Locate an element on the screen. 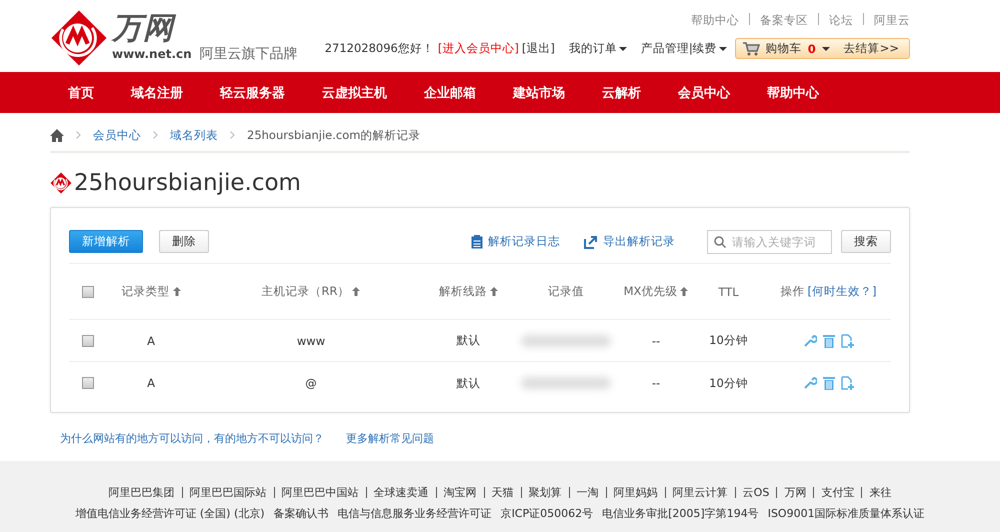 This screenshot has height=532, width=1000. column-header: 操作 [何时生效？] is located at coordinates (828, 291).